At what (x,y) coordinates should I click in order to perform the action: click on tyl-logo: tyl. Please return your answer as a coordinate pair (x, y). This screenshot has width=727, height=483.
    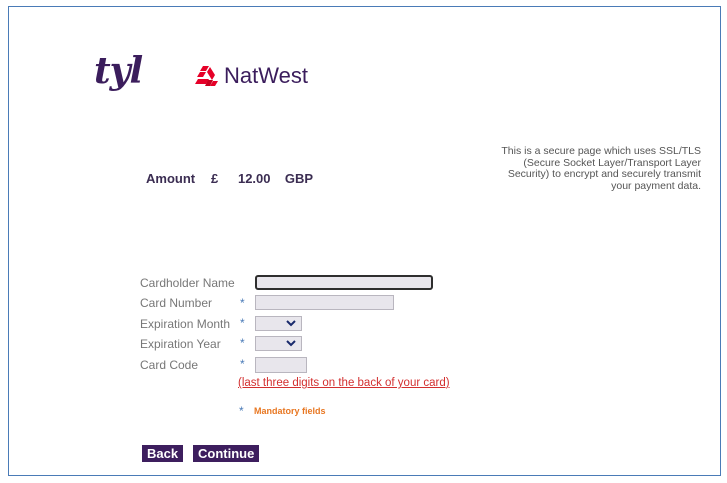
    Looking at the image, I should click on (118, 71).